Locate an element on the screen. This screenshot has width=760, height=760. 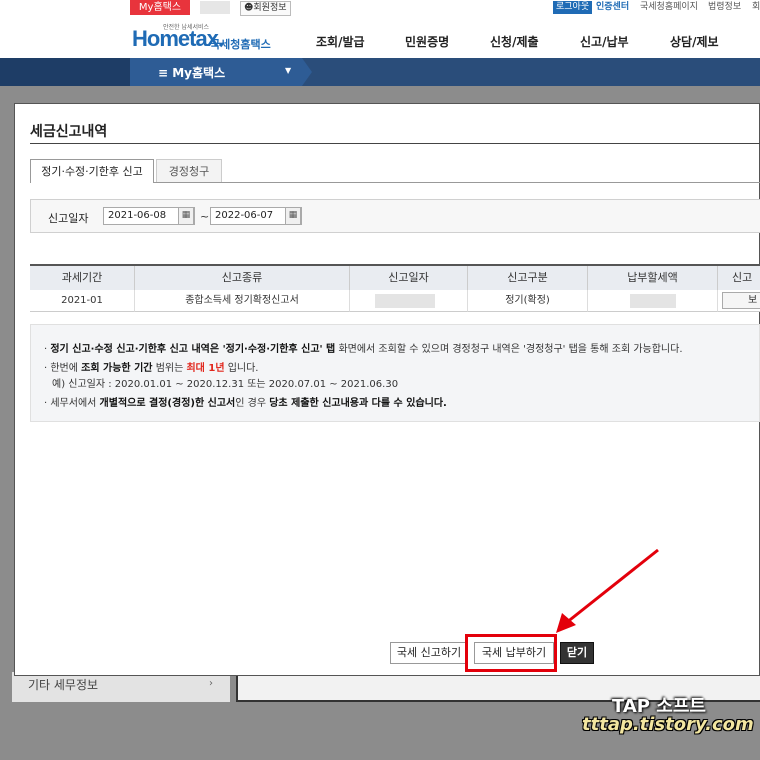
view-form-button: 보 is located at coordinates (741, 300).